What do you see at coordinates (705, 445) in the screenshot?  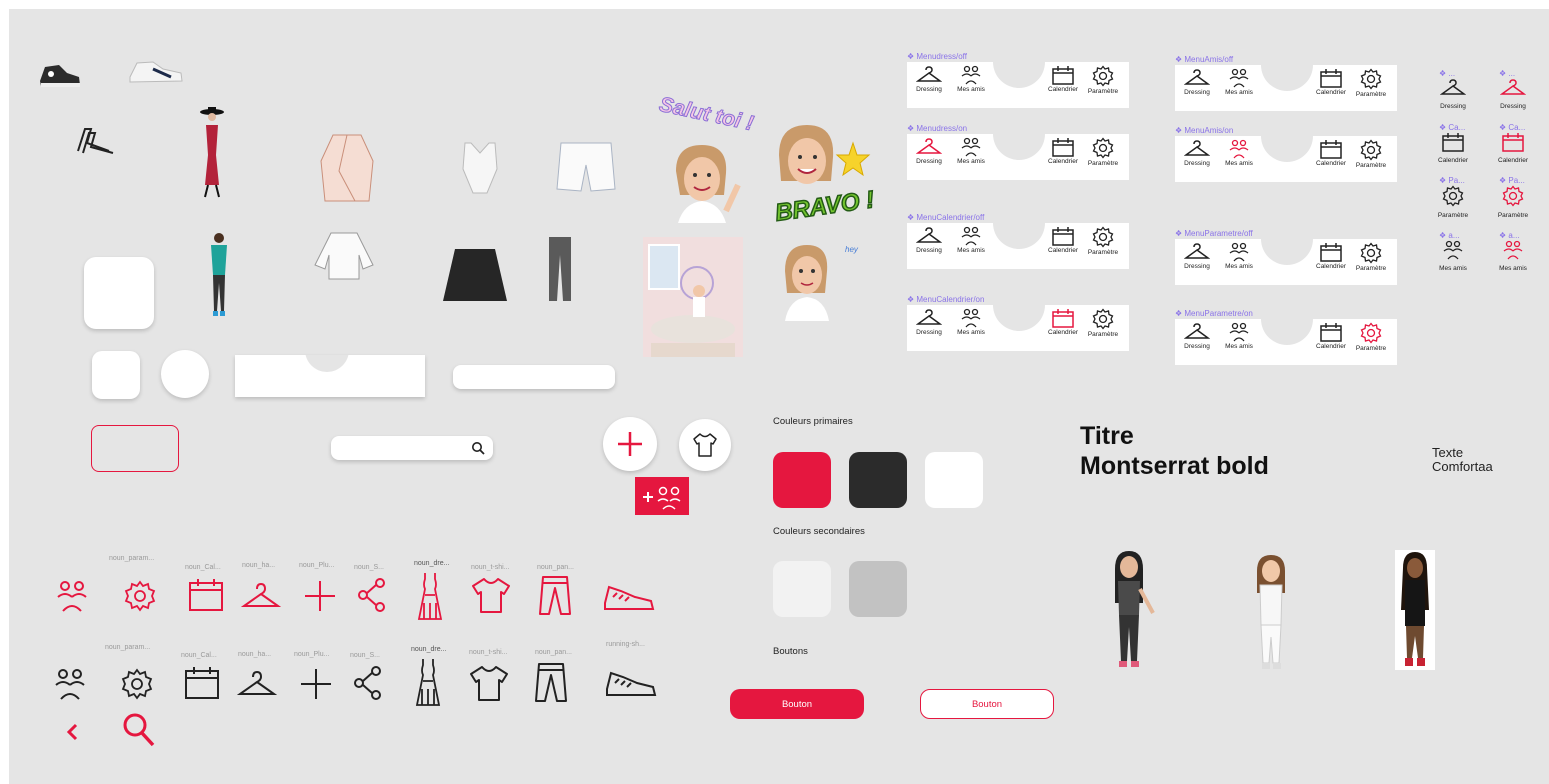 I see `tshirt-fab-button` at bounding box center [705, 445].